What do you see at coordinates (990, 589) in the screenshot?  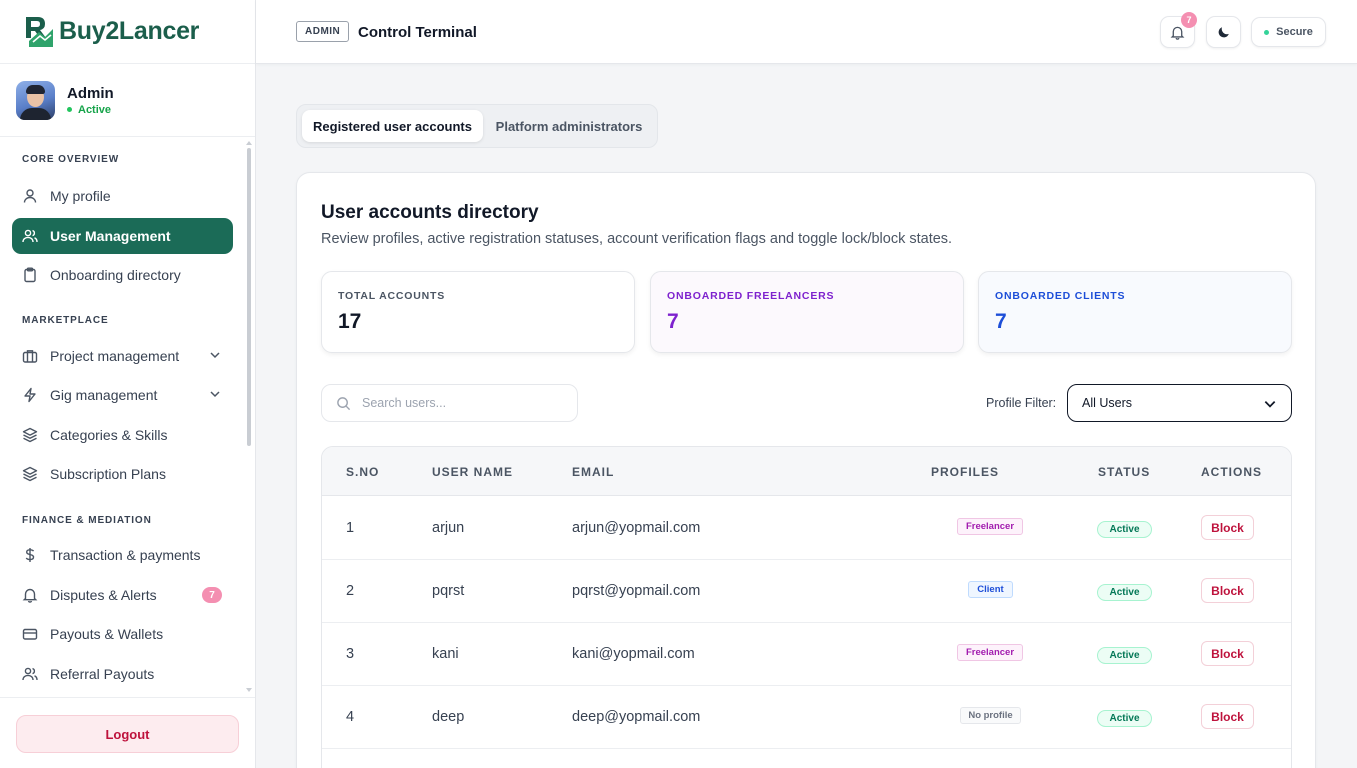 I see `profile-badge: Client` at bounding box center [990, 589].